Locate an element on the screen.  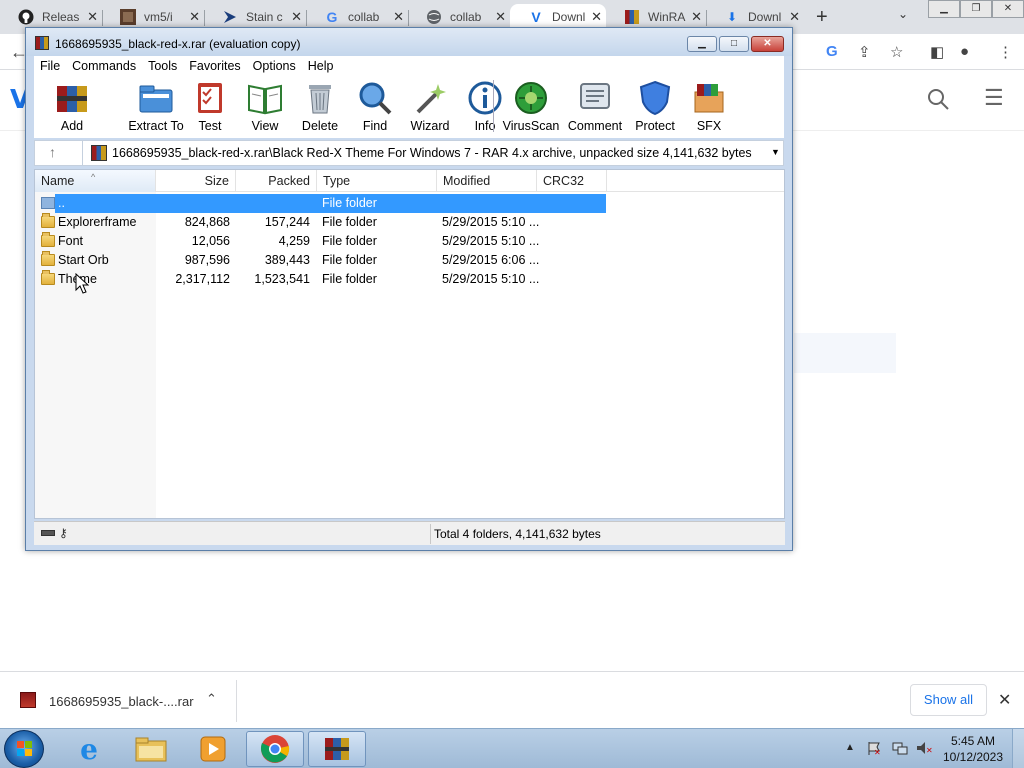
chevron-up-icon: ⌃ is located at coordinates (211, 699).